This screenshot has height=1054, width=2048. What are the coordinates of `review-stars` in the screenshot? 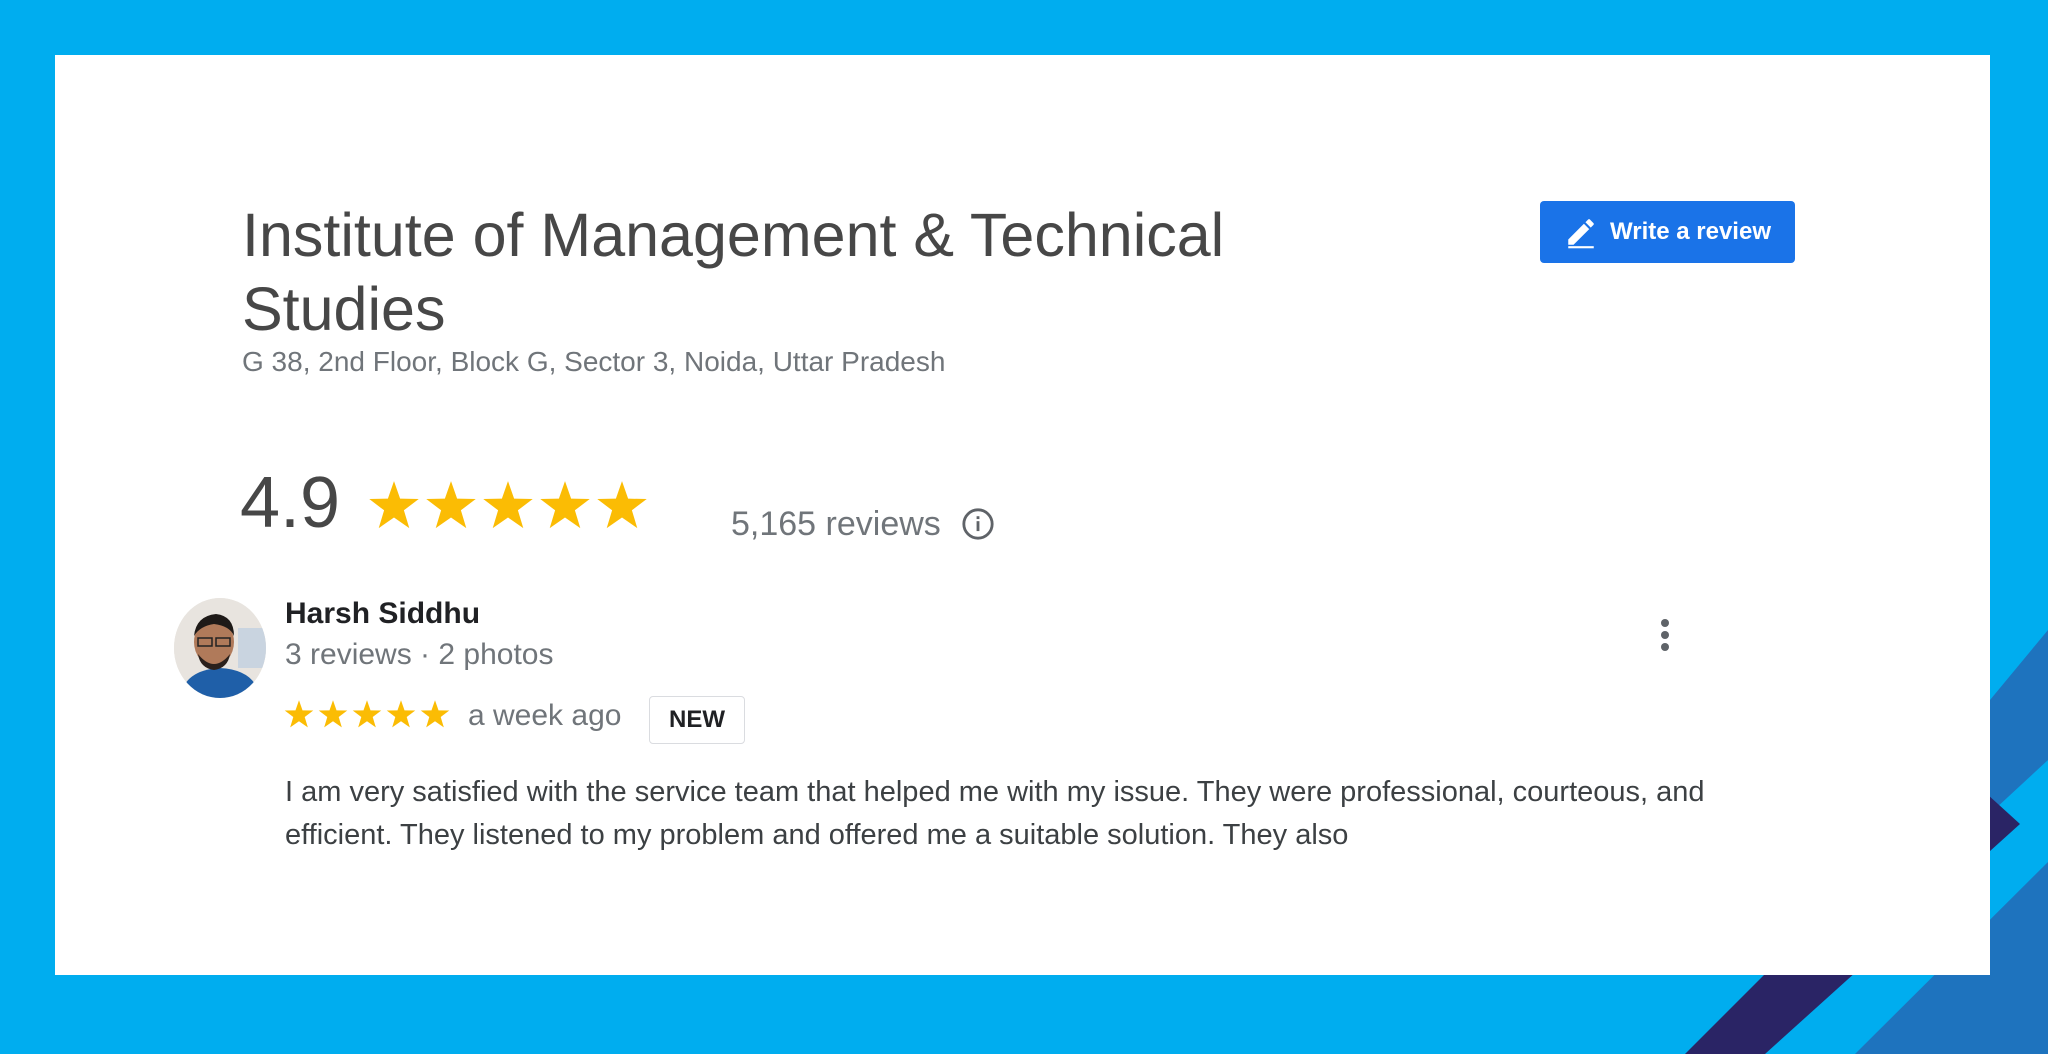 It's located at (367, 714).